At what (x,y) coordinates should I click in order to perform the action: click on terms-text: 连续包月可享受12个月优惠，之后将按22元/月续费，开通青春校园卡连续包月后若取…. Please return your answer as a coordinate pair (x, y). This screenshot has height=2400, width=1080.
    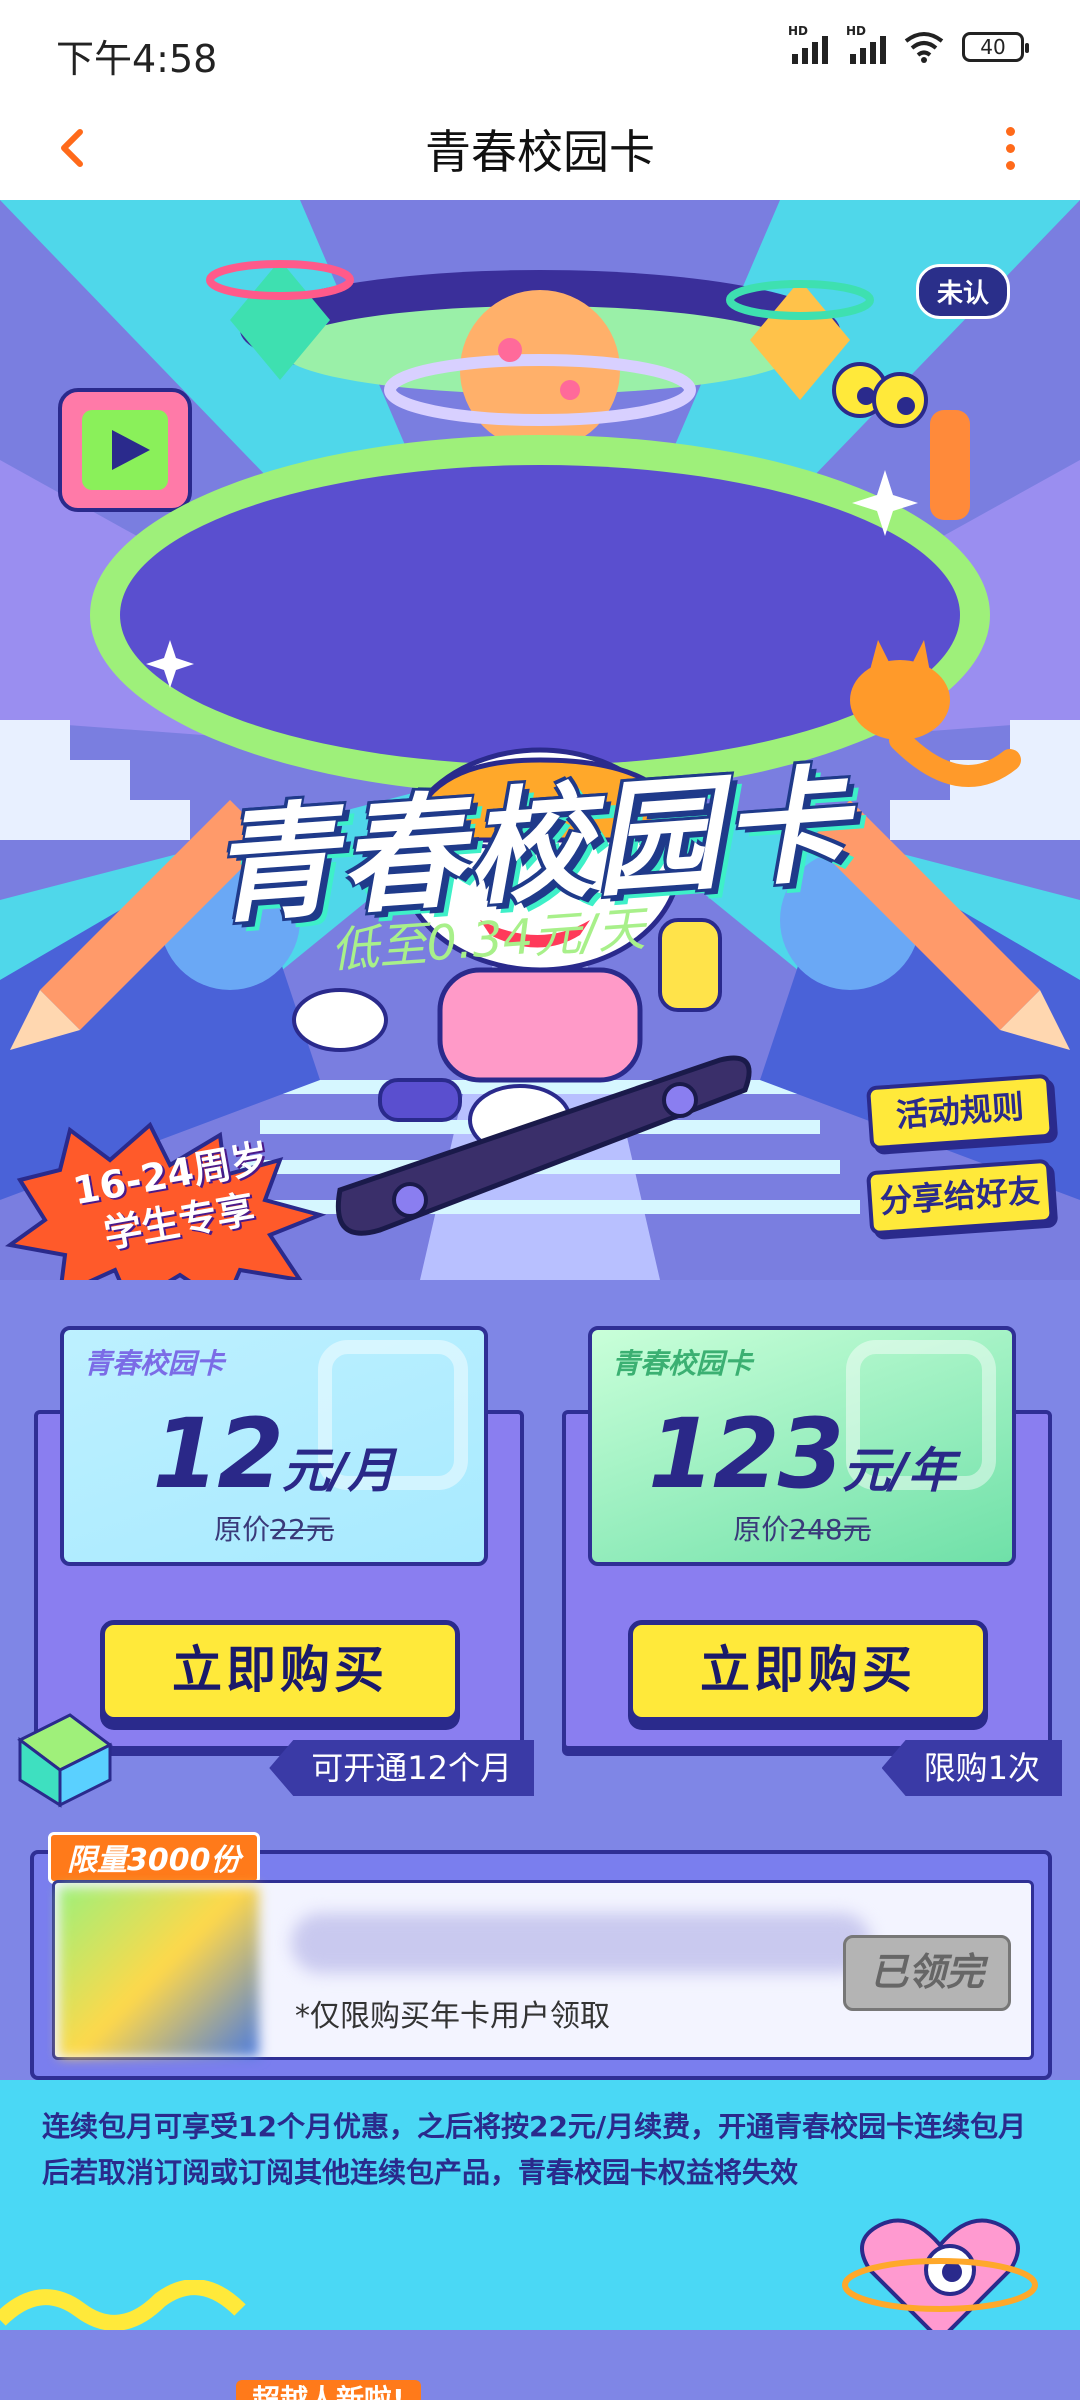
    Looking at the image, I should click on (534, 2149).